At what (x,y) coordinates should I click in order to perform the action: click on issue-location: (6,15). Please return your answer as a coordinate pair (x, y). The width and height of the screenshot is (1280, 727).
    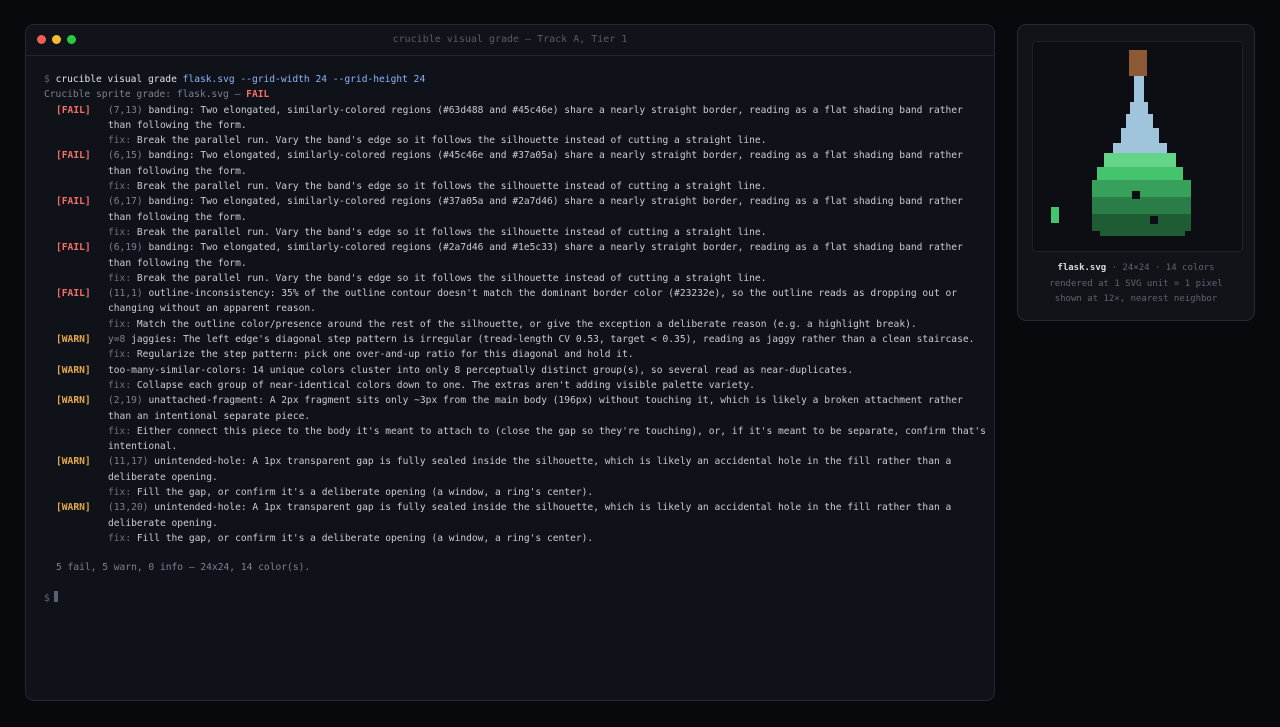
    Looking at the image, I should click on (125, 156).